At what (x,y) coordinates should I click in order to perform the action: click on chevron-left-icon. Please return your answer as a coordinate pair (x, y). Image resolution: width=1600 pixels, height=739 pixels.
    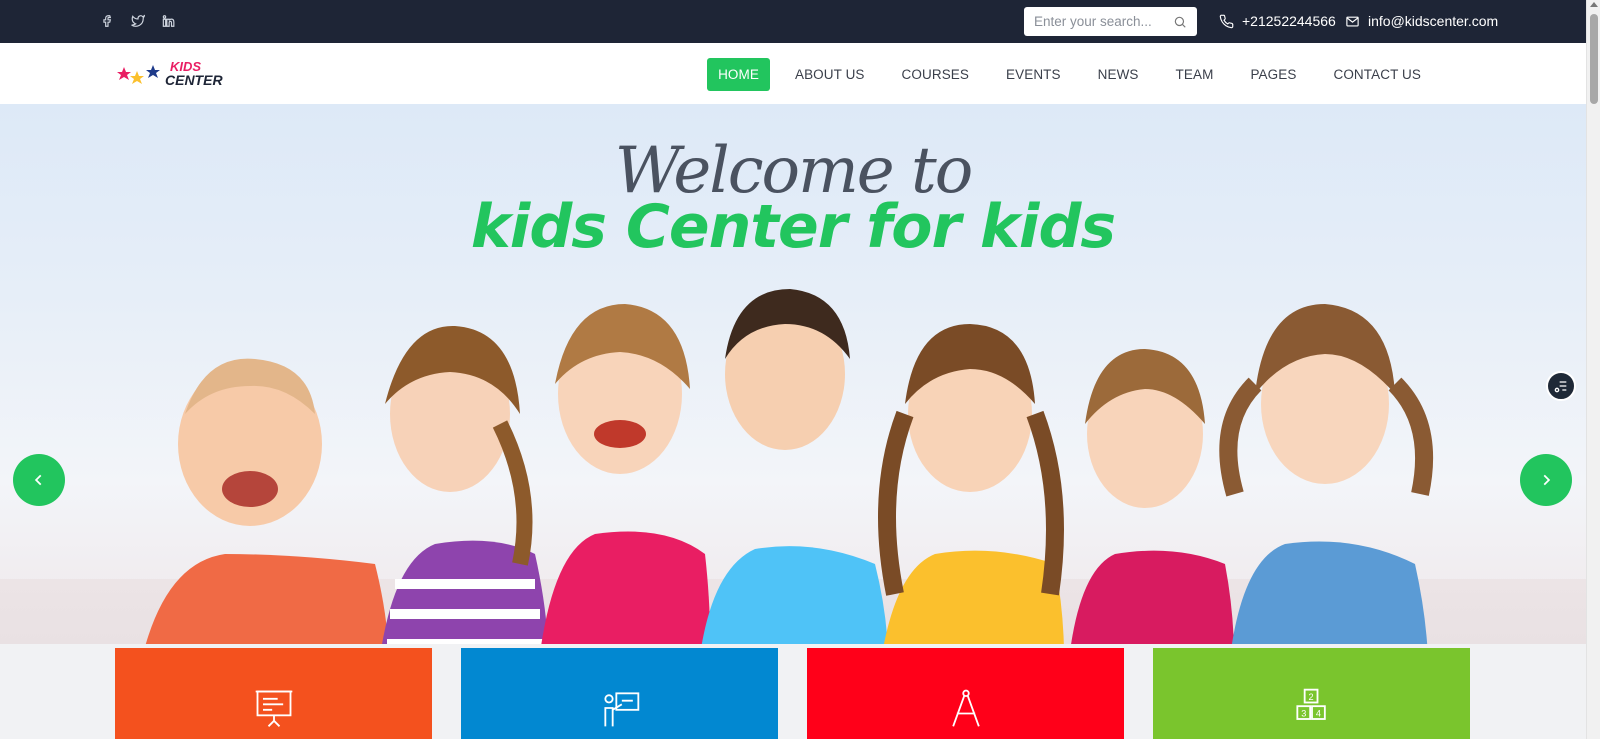
    Looking at the image, I should click on (38, 480).